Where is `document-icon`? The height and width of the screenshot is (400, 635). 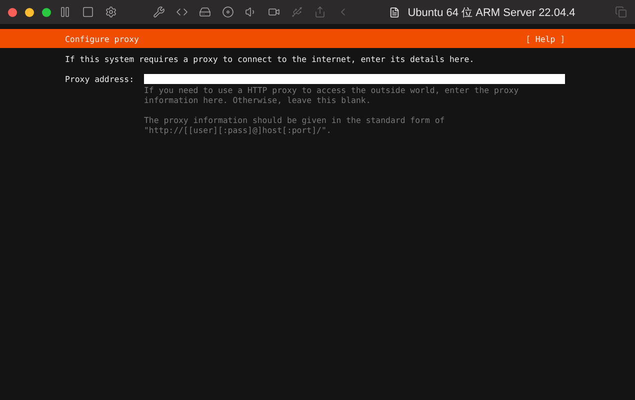 document-icon is located at coordinates (394, 12).